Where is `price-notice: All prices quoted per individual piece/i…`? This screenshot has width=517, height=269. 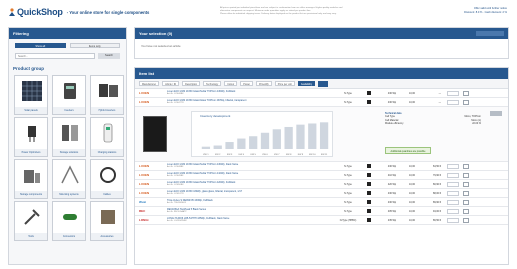
price-notice: All prices quoted per individual piece/i… is located at coordinates (281, 11).